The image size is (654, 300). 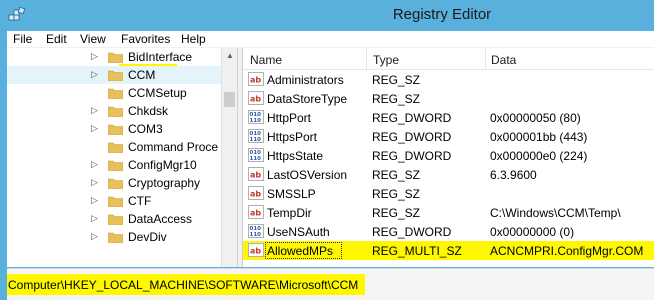 What do you see at coordinates (193, 39) in the screenshot?
I see `menu-help: Help` at bounding box center [193, 39].